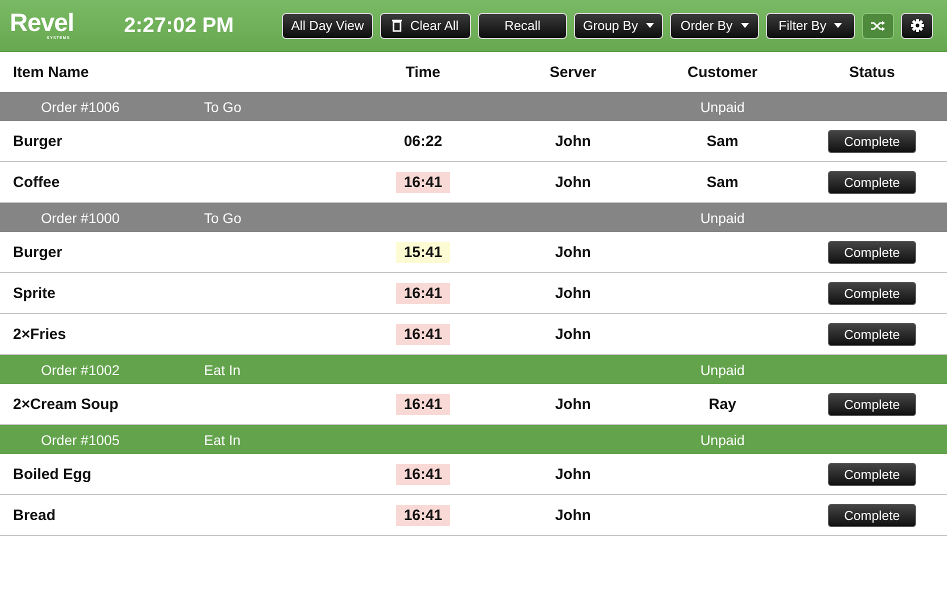 The height and width of the screenshot is (592, 947). What do you see at coordinates (397, 25) in the screenshot?
I see `trash-icon` at bounding box center [397, 25].